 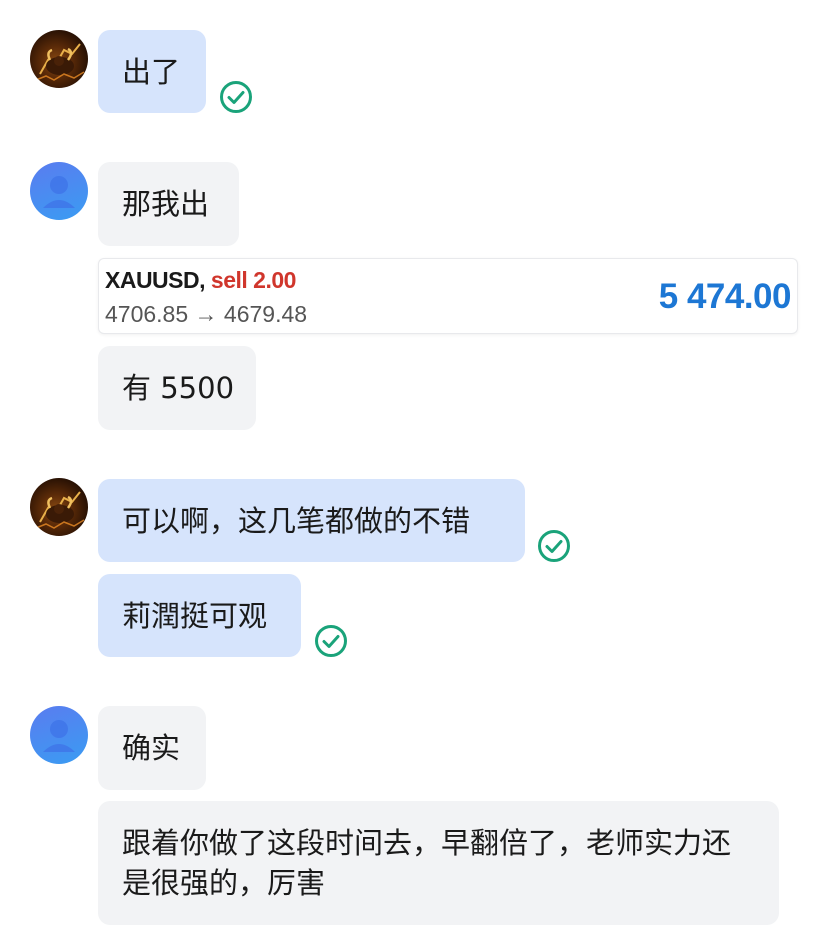 What do you see at coordinates (296, 520) in the screenshot?
I see `message-text: 可以啊，这几笔都做的不错` at bounding box center [296, 520].